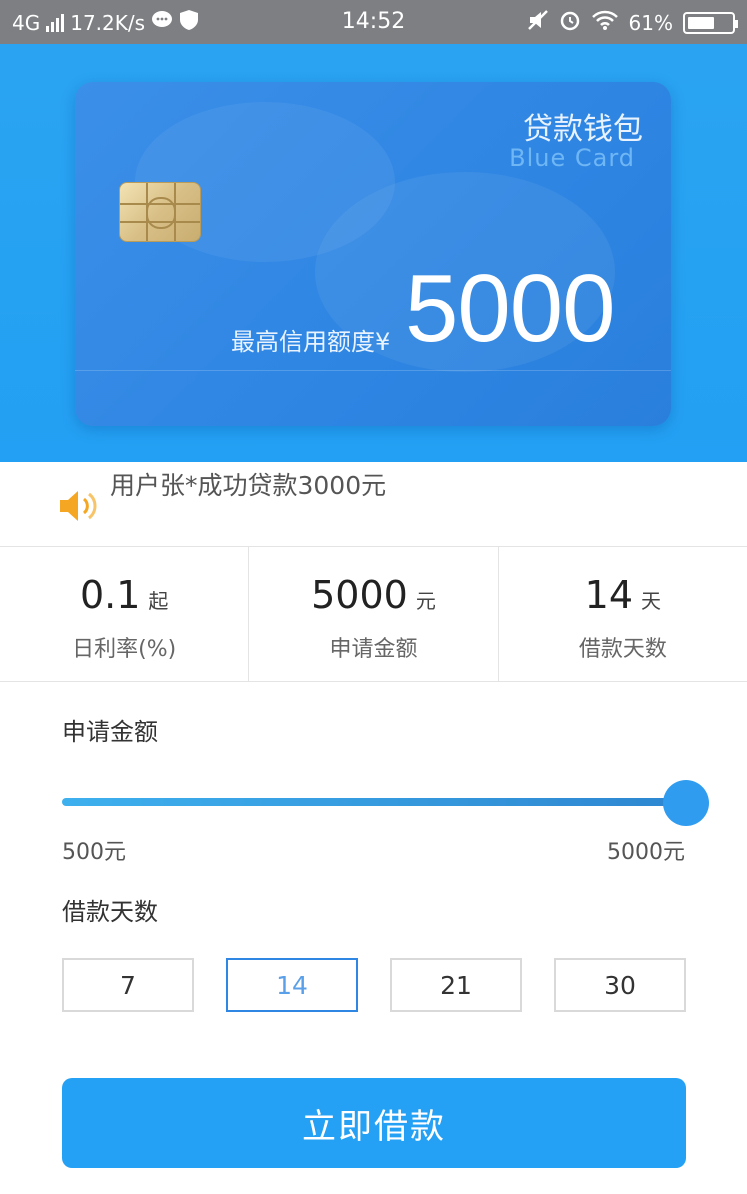 Image resolution: width=747 pixels, height=1194 pixels. What do you see at coordinates (373, 504) in the screenshot?
I see `loan-notice: 用户张*成功贷款3000元` at bounding box center [373, 504].